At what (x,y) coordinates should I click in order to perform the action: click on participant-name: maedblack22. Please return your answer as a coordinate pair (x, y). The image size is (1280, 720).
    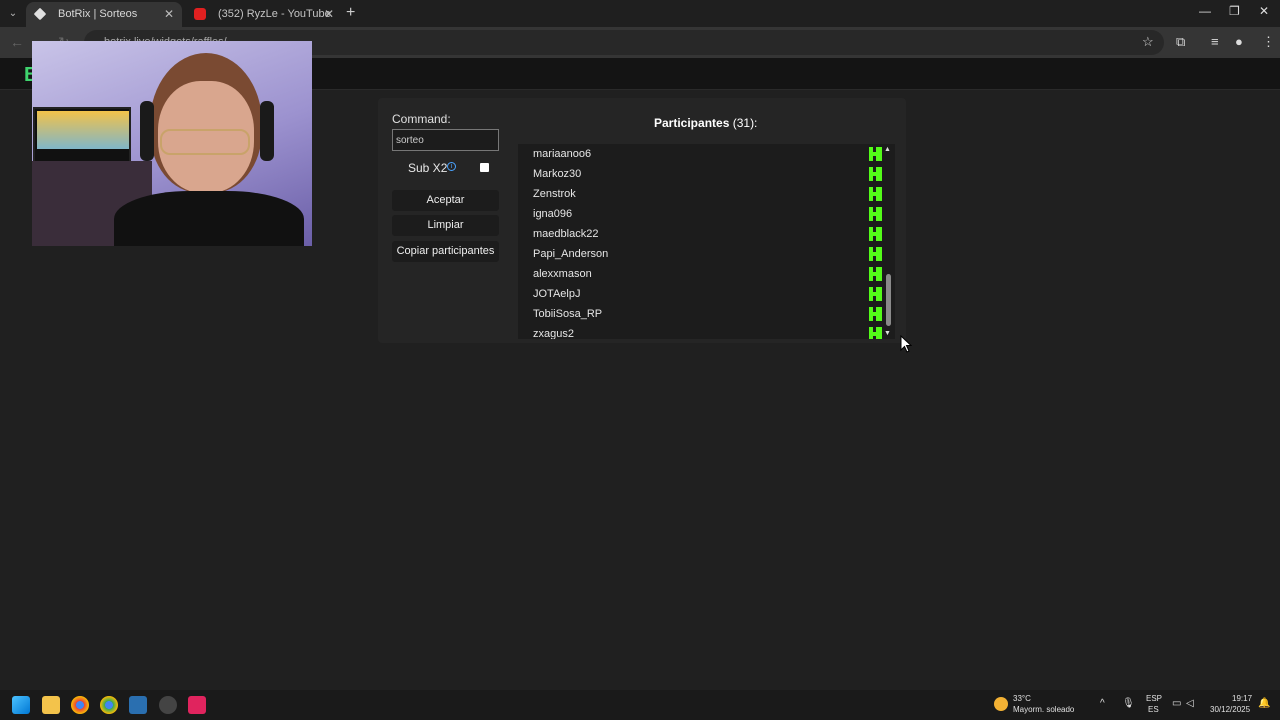
    Looking at the image, I should click on (566, 234).